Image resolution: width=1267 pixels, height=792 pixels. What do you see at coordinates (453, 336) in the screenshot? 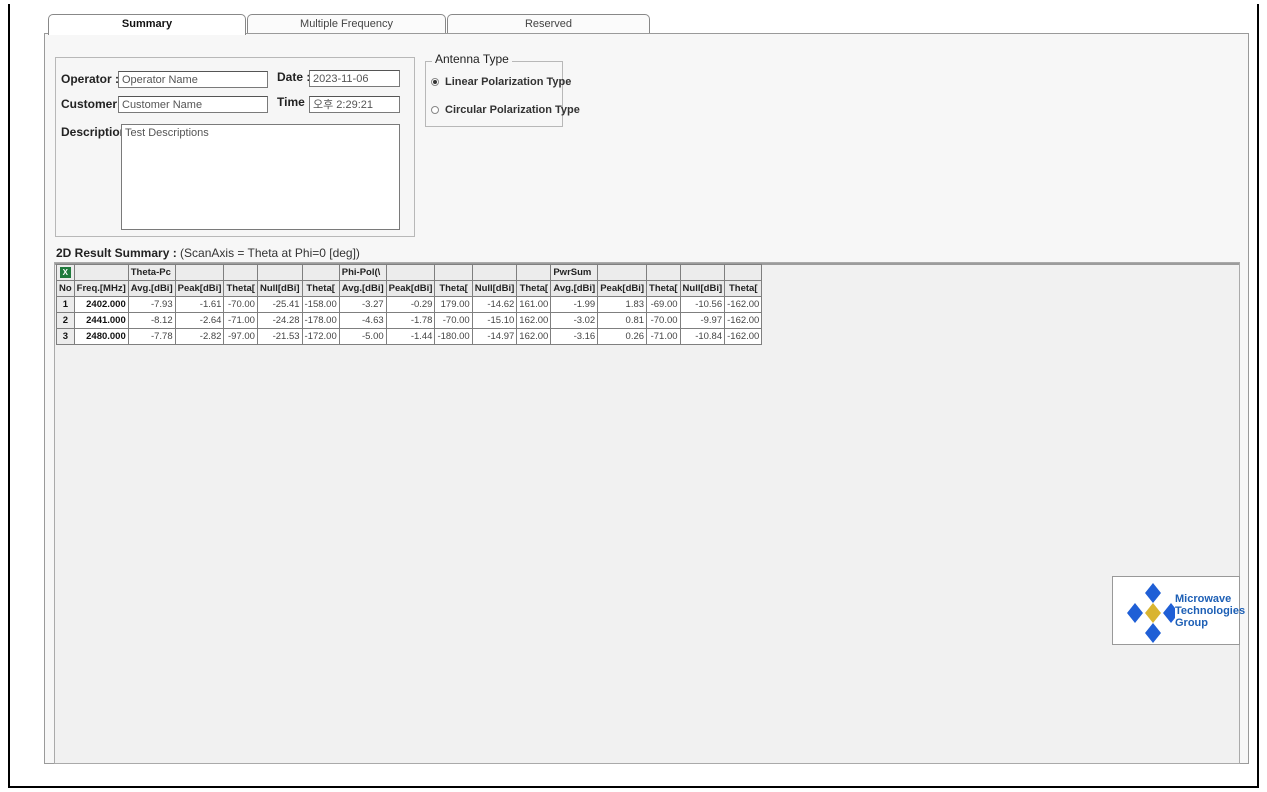
I see `value-cell: -180.00` at bounding box center [453, 336].